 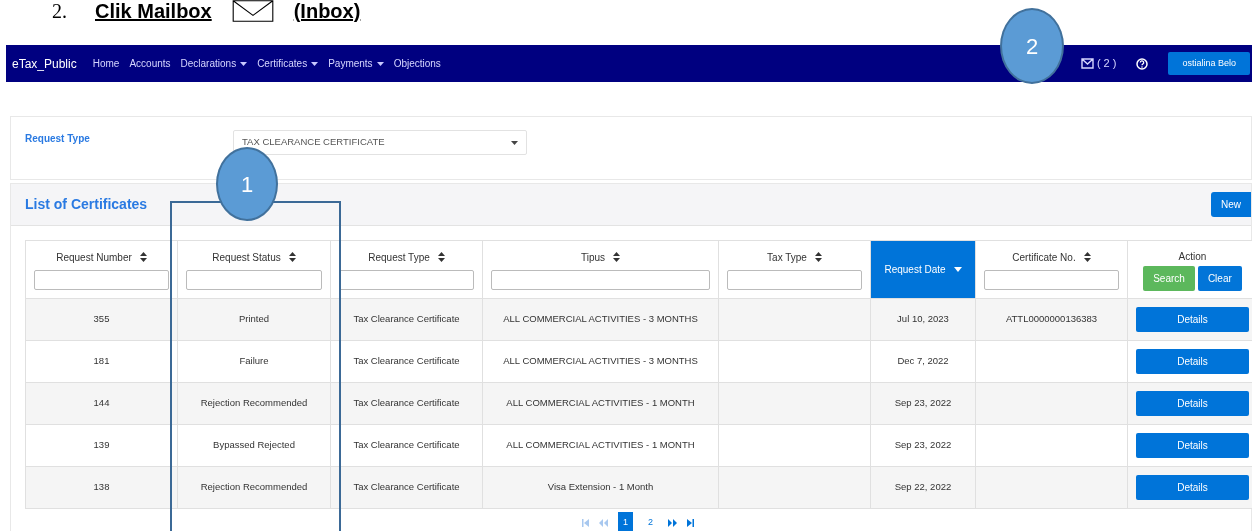 What do you see at coordinates (101, 361) in the screenshot?
I see `table-cell: 181` at bounding box center [101, 361].